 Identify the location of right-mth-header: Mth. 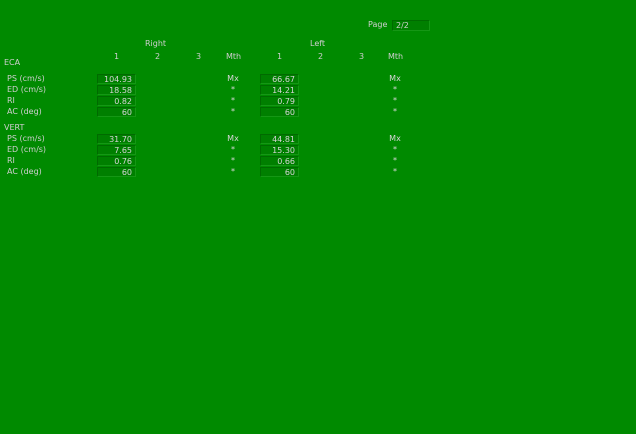
(234, 56).